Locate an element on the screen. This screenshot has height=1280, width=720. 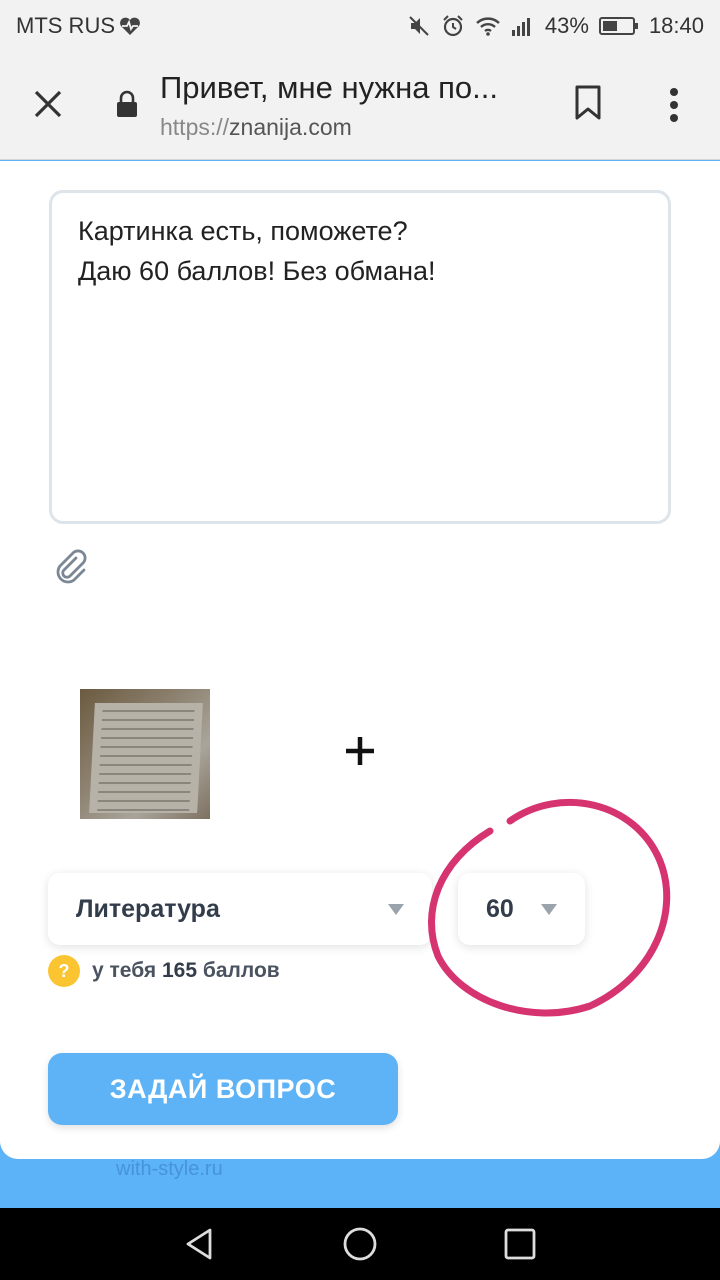
clock: 18:40 is located at coordinates (676, 25).